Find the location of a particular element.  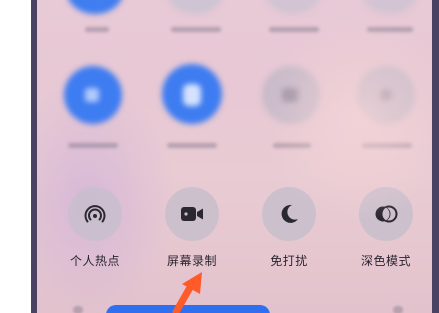

bottom-right-indicator is located at coordinates (398, 309).